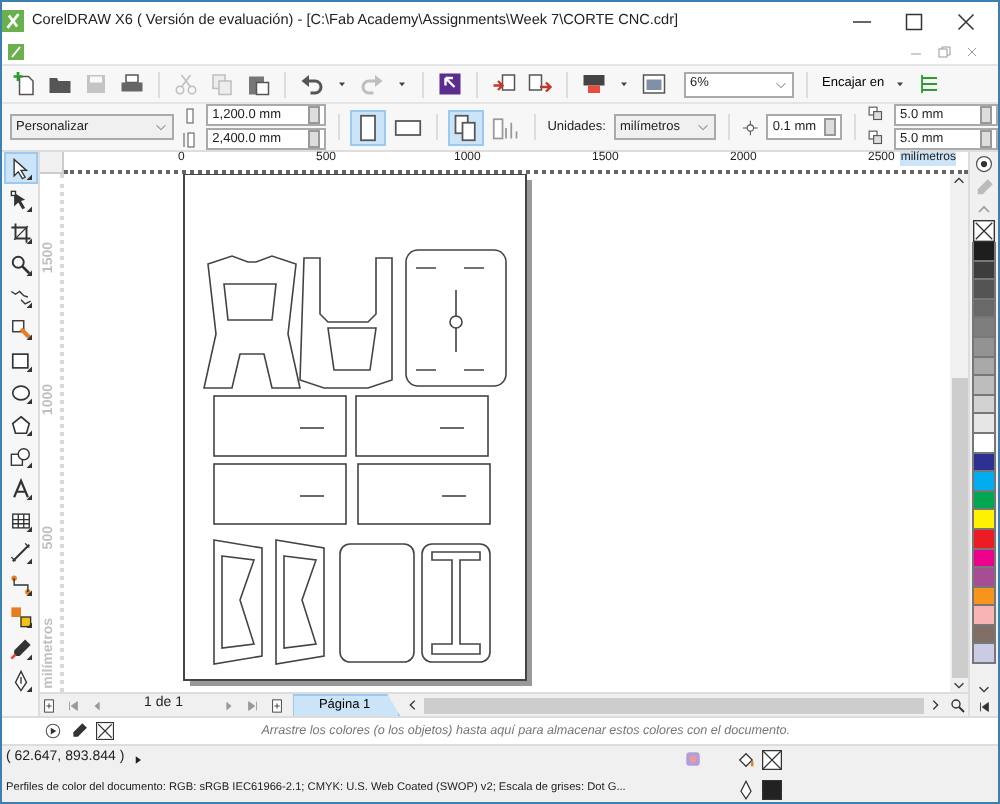  I want to click on palette-end-icon, so click(984, 707).